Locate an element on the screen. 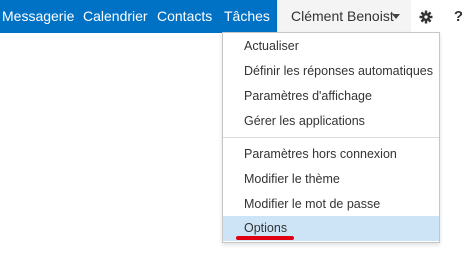 This screenshot has height=257, width=476. menu-item-reponses-automatiques: Définir les réponses automatiques is located at coordinates (331, 71).